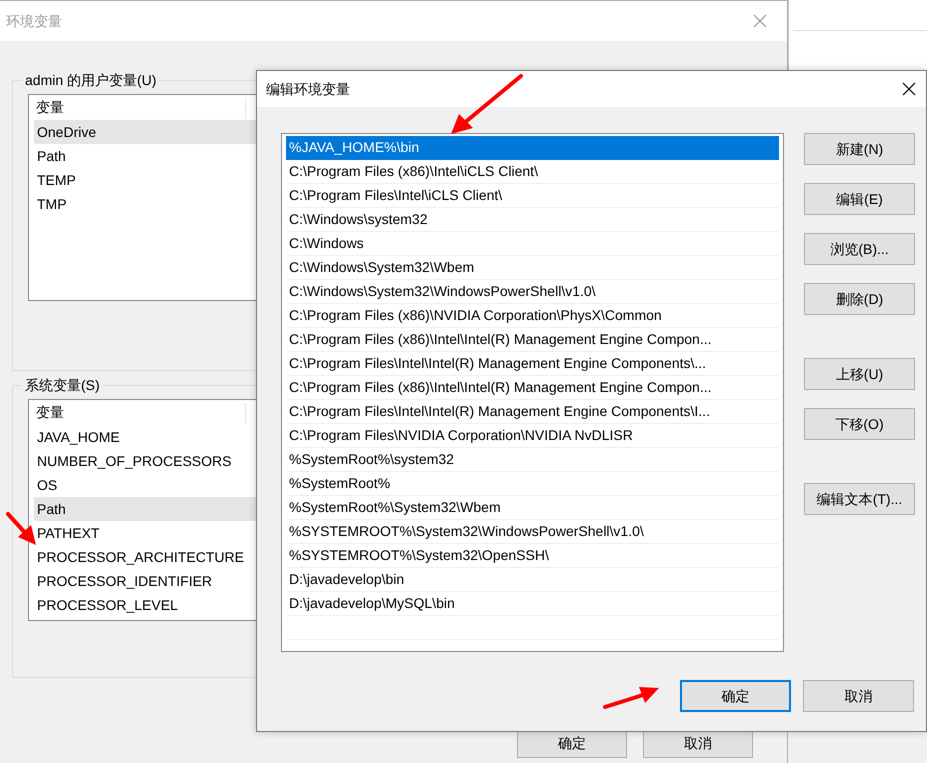 The height and width of the screenshot is (763, 927). Describe the element at coordinates (532, 292) in the screenshot. I see `list-row: C:\Windows\System32\WindowsPowerShell\v1.0\` at that location.